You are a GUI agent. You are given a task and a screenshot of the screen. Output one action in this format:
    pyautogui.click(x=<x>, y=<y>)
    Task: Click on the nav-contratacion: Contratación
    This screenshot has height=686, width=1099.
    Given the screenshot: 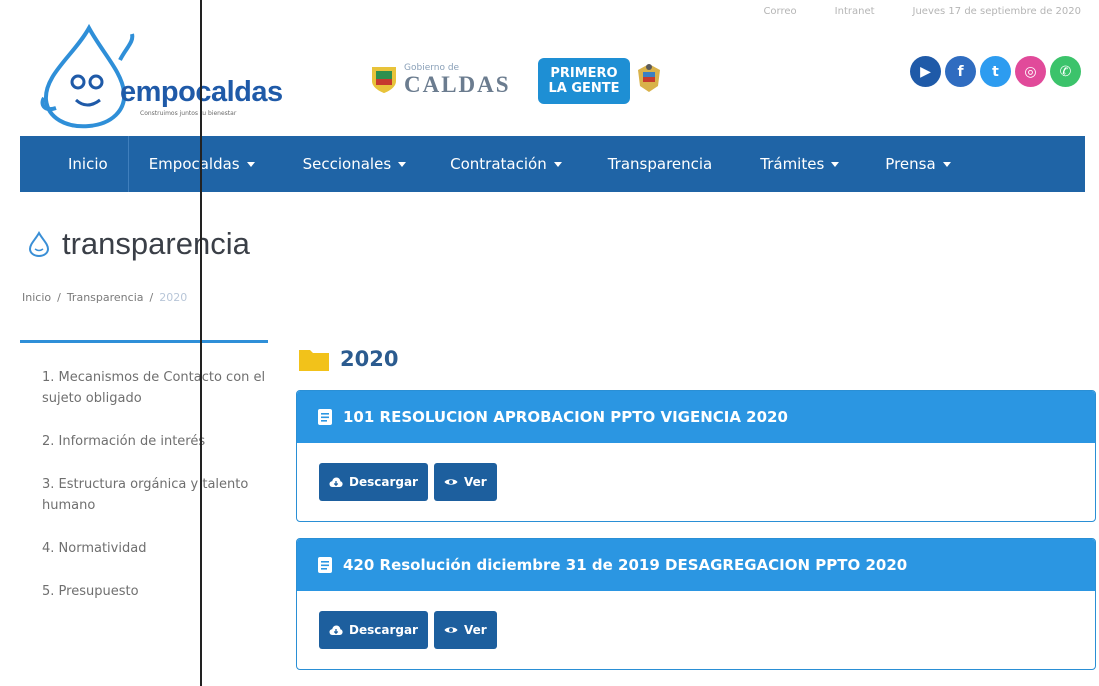 What is the action you would take?
    pyautogui.click(x=509, y=164)
    